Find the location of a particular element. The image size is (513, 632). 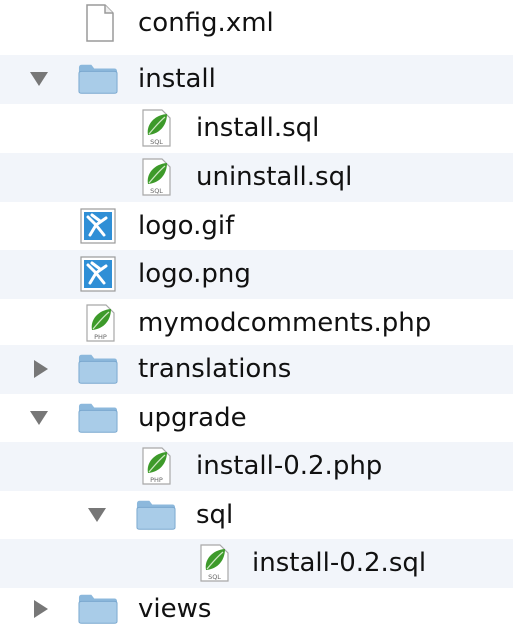

tree-row-label: translations is located at coordinates (215, 369).